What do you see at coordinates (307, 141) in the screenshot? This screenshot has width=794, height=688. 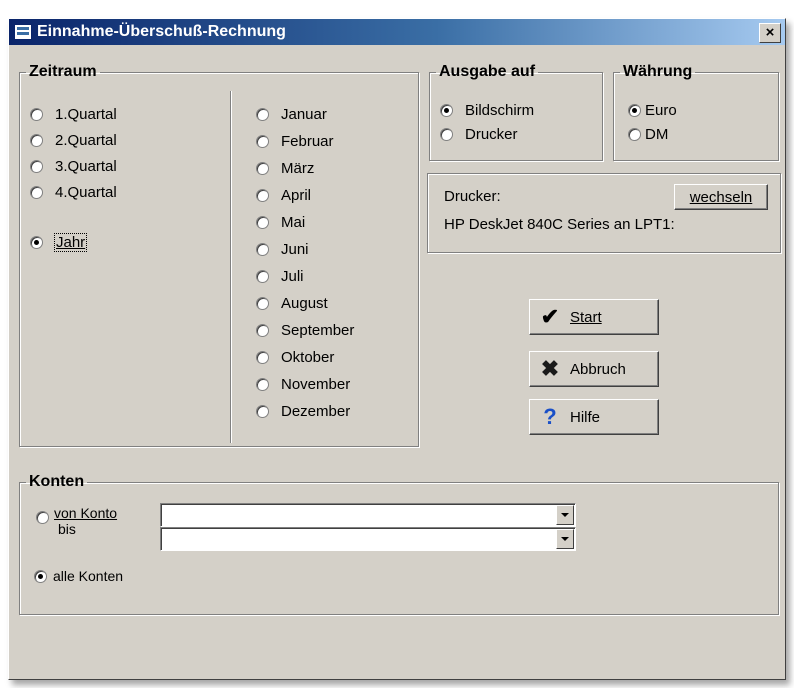 I see `radio-label: Februar` at bounding box center [307, 141].